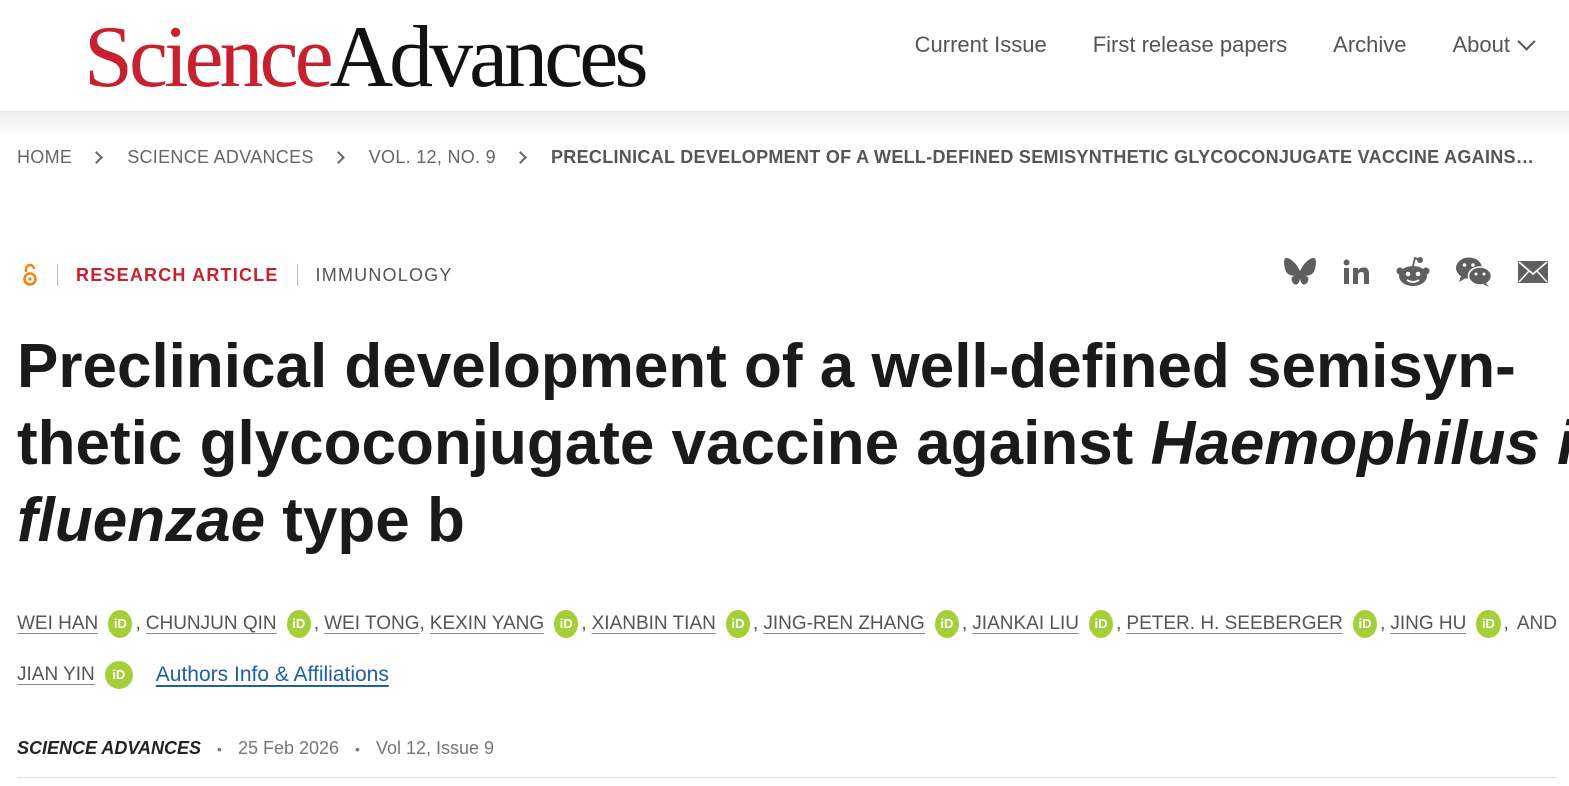  What do you see at coordinates (56, 674) in the screenshot?
I see `author-name: JIAN YIN` at bounding box center [56, 674].